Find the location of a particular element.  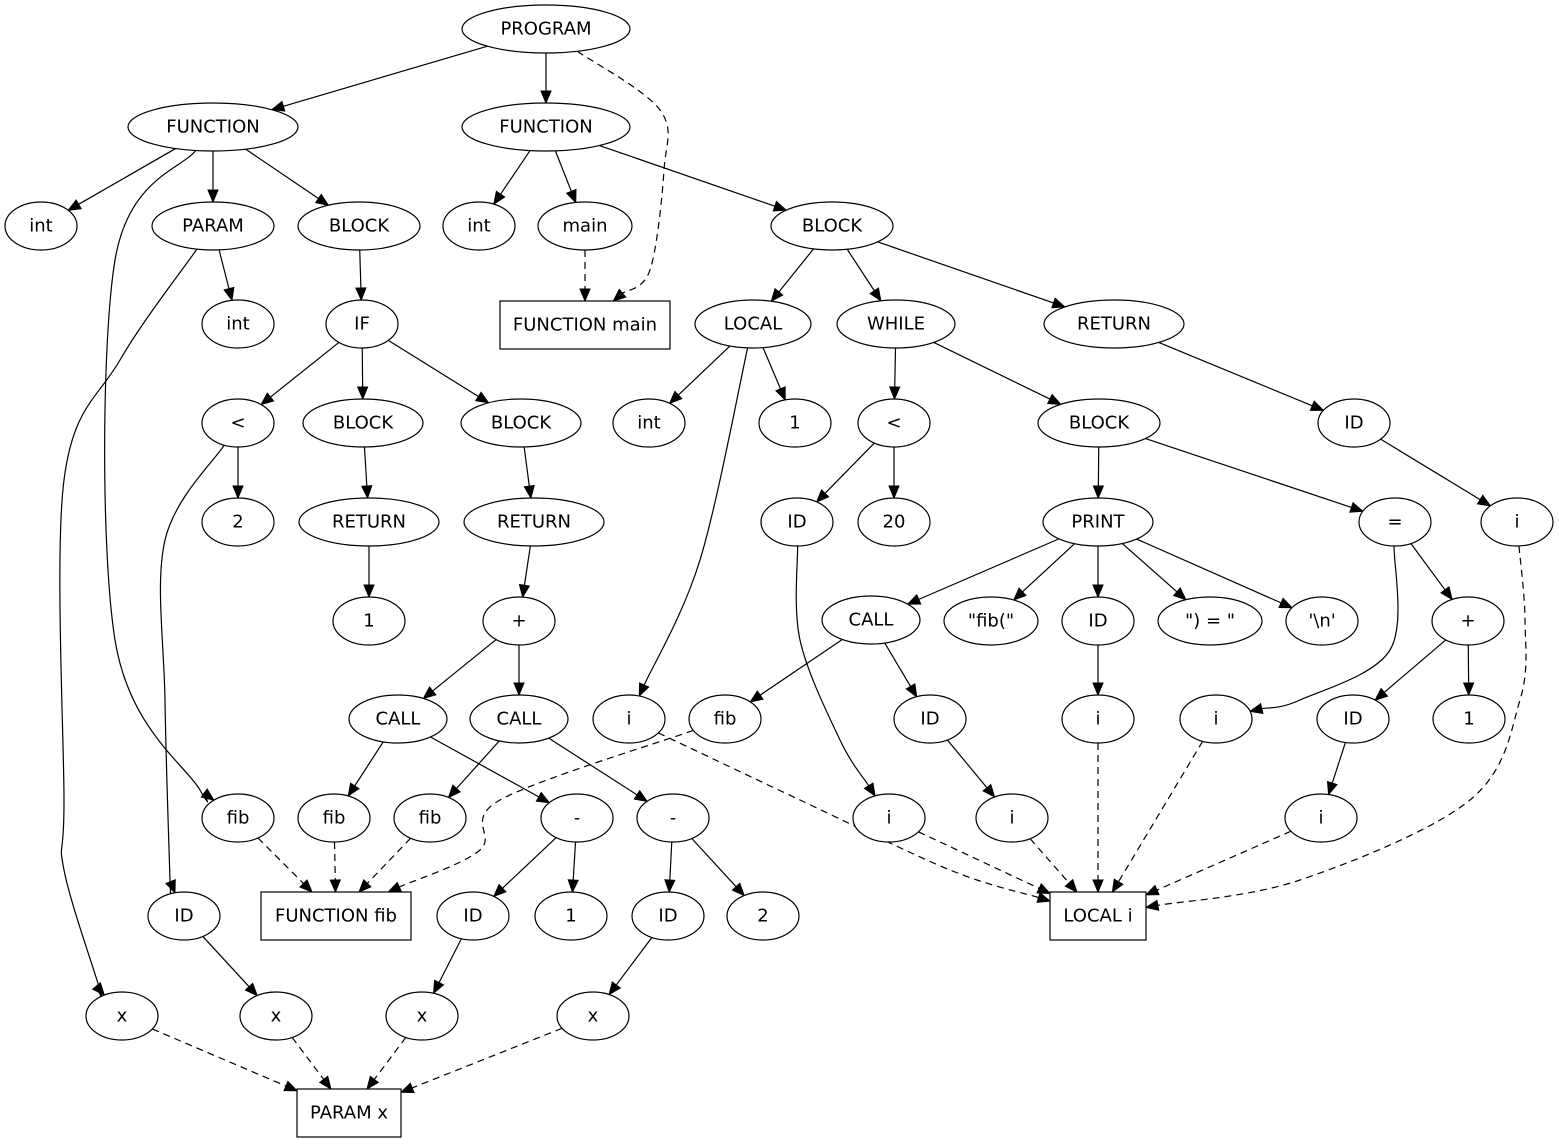

tree-edge-if-to-if_block1 is located at coordinates (362, 374).